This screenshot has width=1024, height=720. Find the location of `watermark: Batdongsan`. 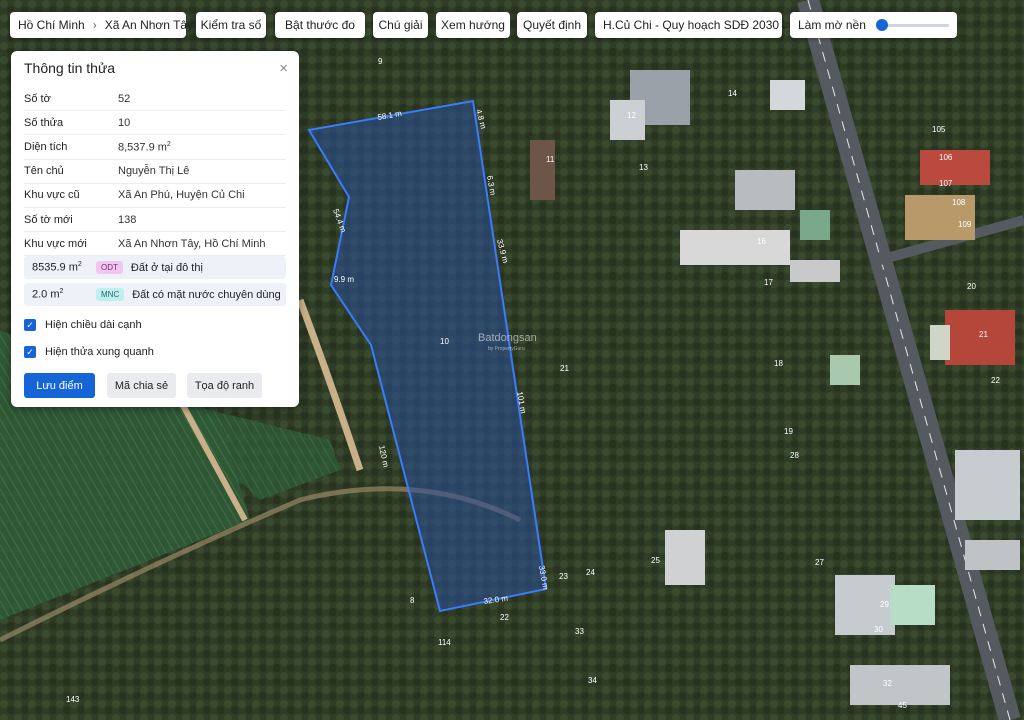

watermark: Batdongsan is located at coordinates (507, 338).